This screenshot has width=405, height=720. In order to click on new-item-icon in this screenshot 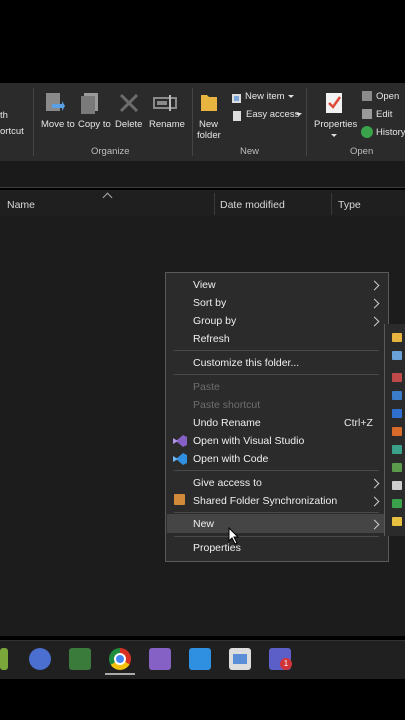, I will do `click(236, 97)`.